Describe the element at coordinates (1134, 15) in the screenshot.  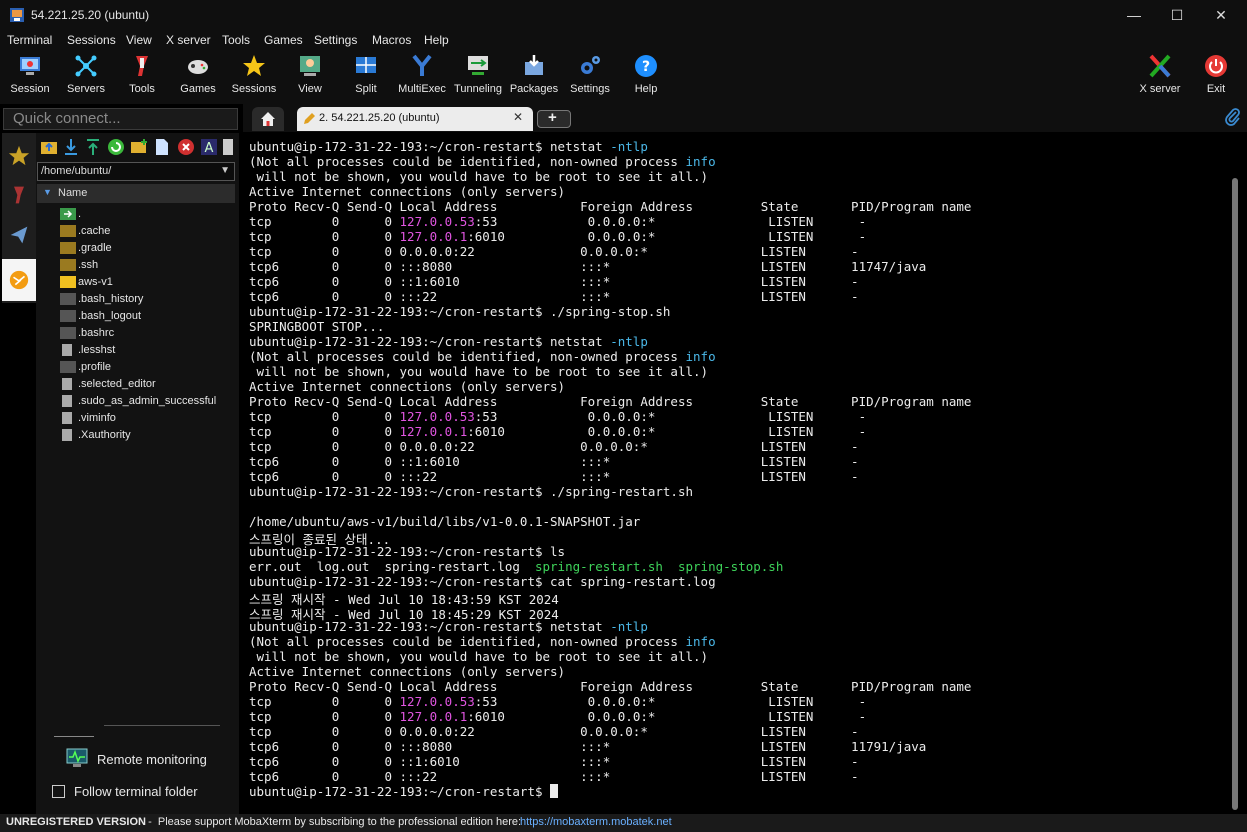
I see `minimize-button: —` at that location.